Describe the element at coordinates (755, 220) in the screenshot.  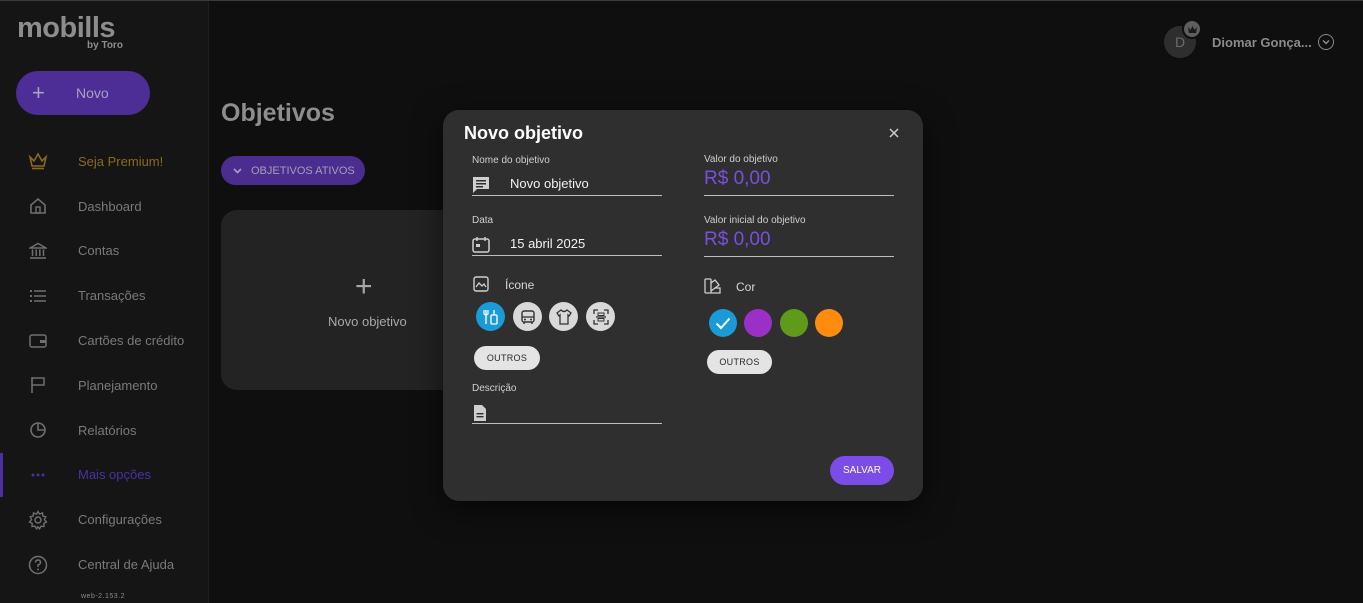
I see `initial-value-label: Valor inicial do objetivo` at that location.